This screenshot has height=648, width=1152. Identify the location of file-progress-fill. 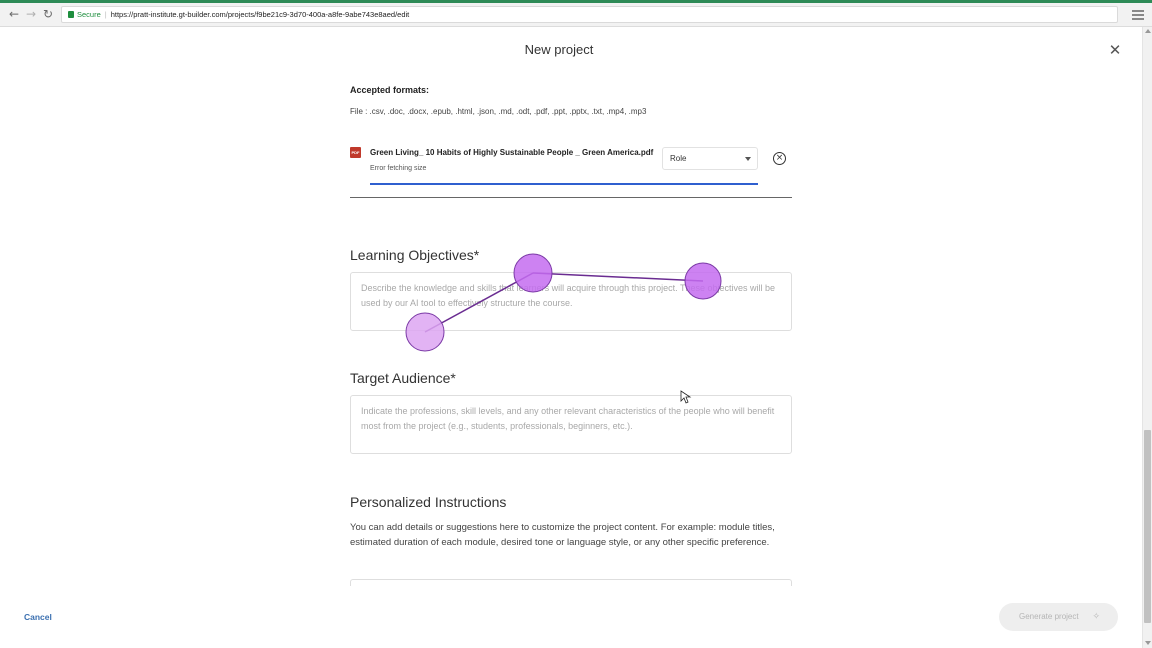
(564, 184).